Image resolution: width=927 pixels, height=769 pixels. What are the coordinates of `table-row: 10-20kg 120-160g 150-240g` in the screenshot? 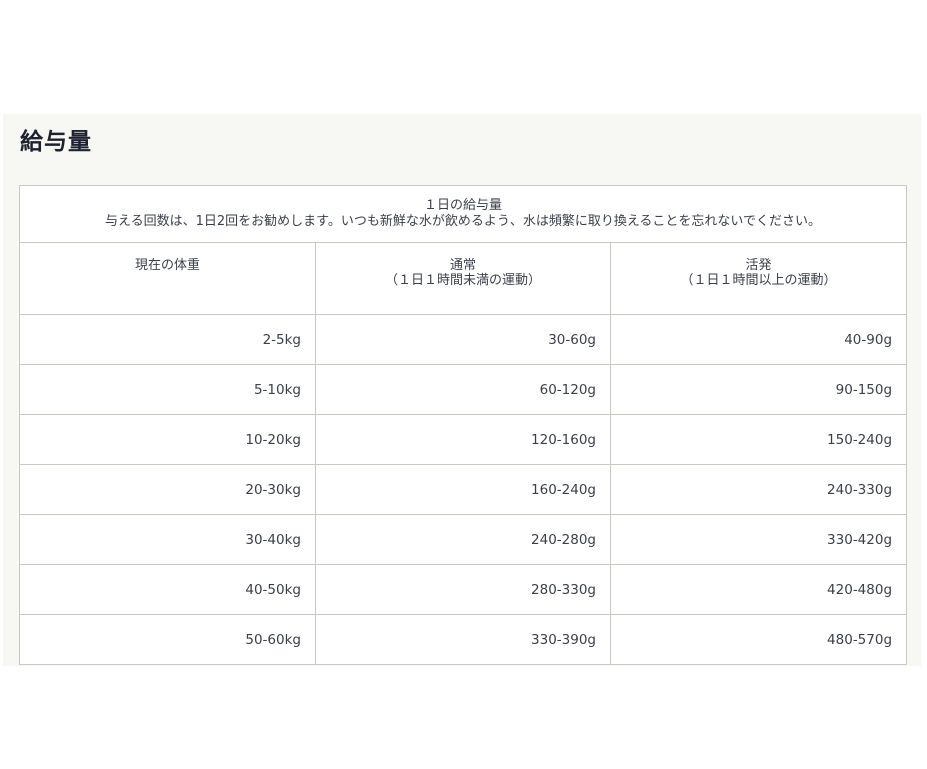 It's located at (463, 439).